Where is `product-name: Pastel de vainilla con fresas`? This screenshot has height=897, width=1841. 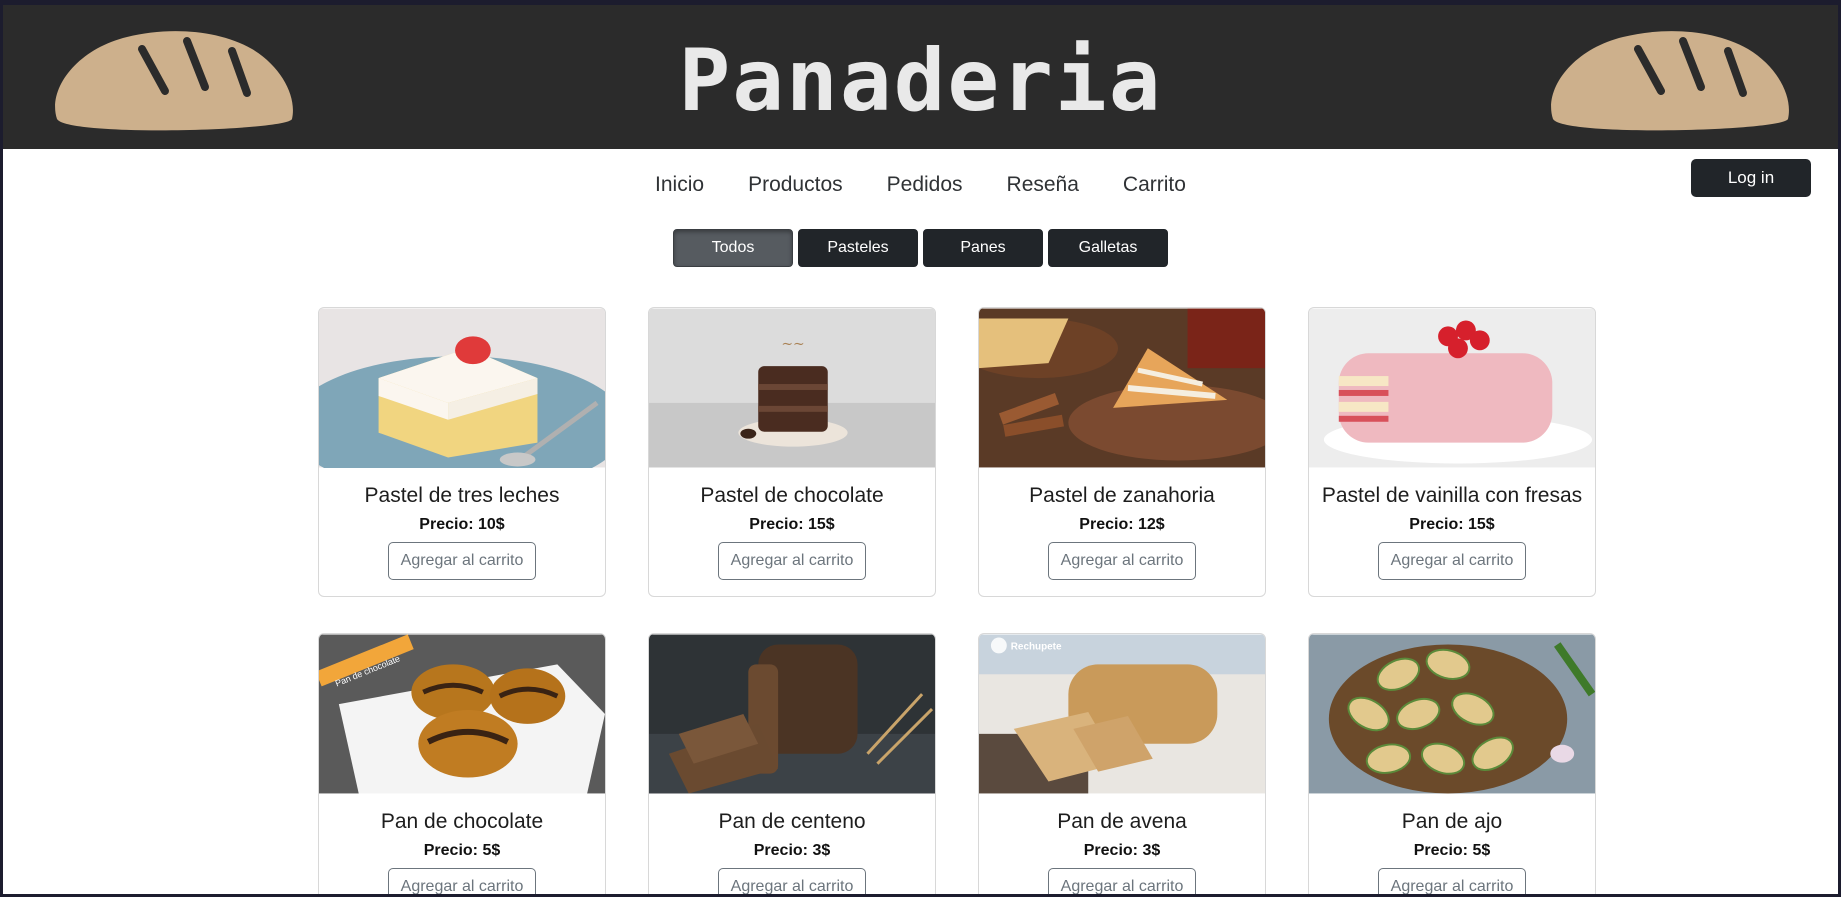
product-name: Pastel de vainilla con fresas is located at coordinates (1452, 495).